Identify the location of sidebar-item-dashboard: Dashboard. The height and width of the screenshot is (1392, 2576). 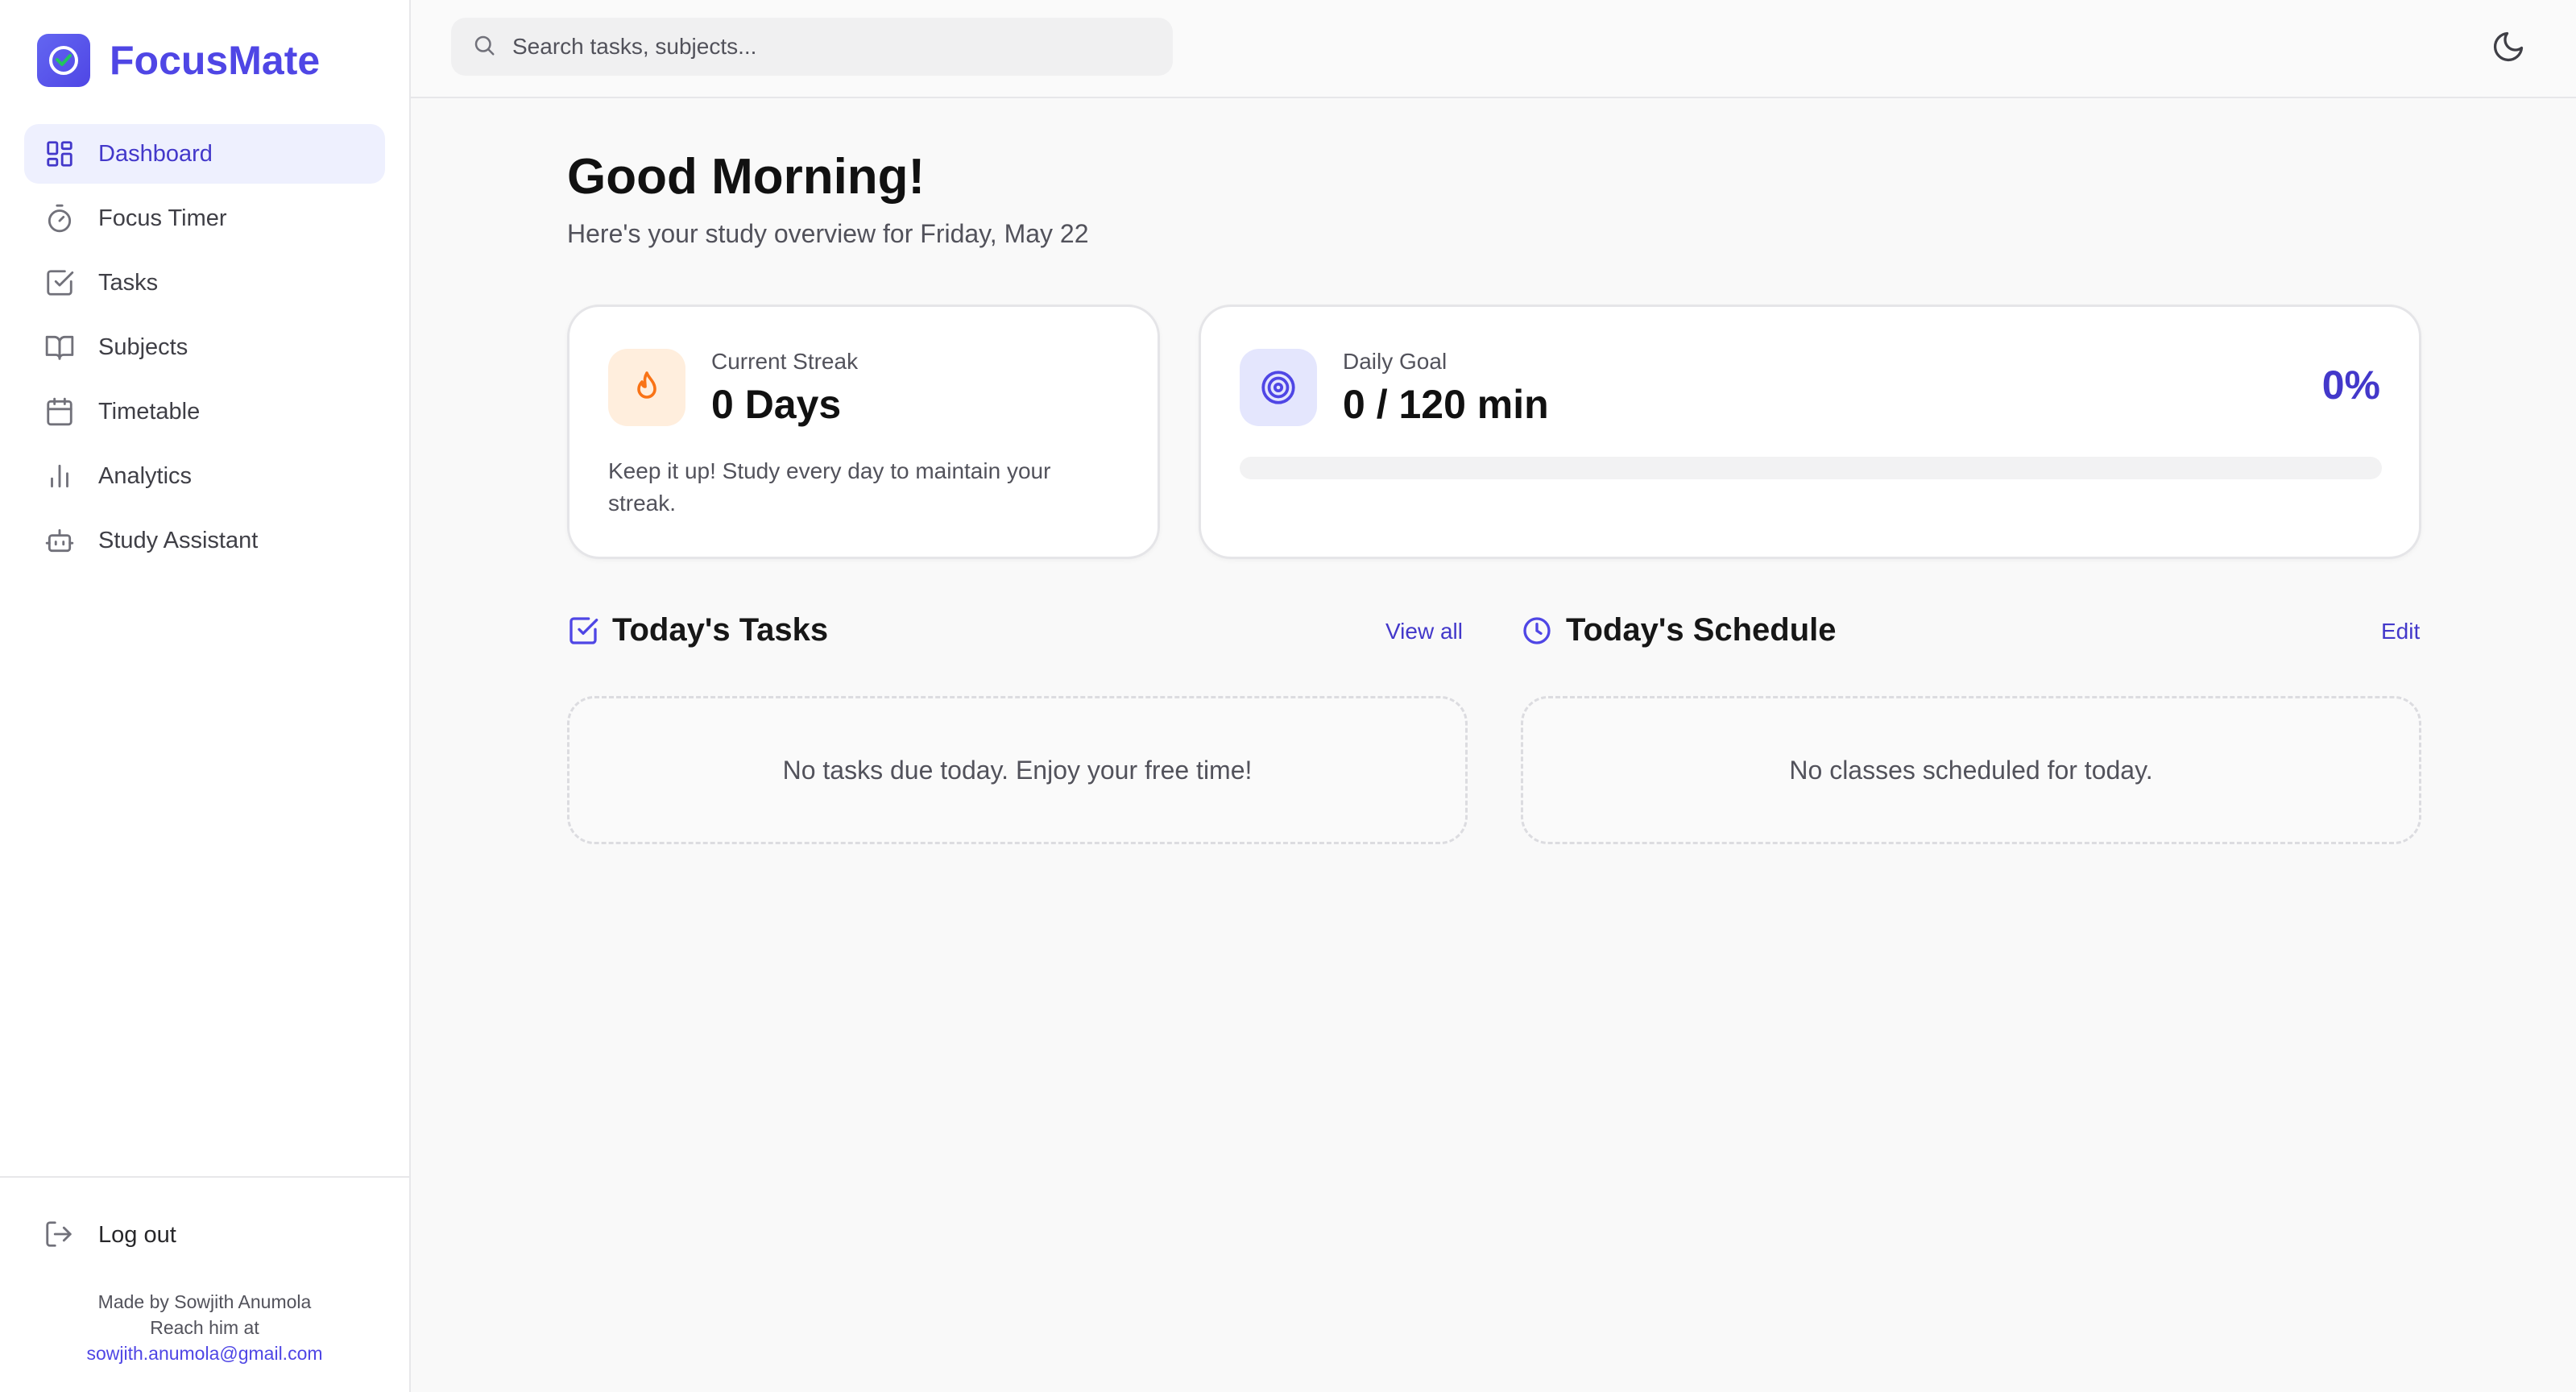
(204, 154).